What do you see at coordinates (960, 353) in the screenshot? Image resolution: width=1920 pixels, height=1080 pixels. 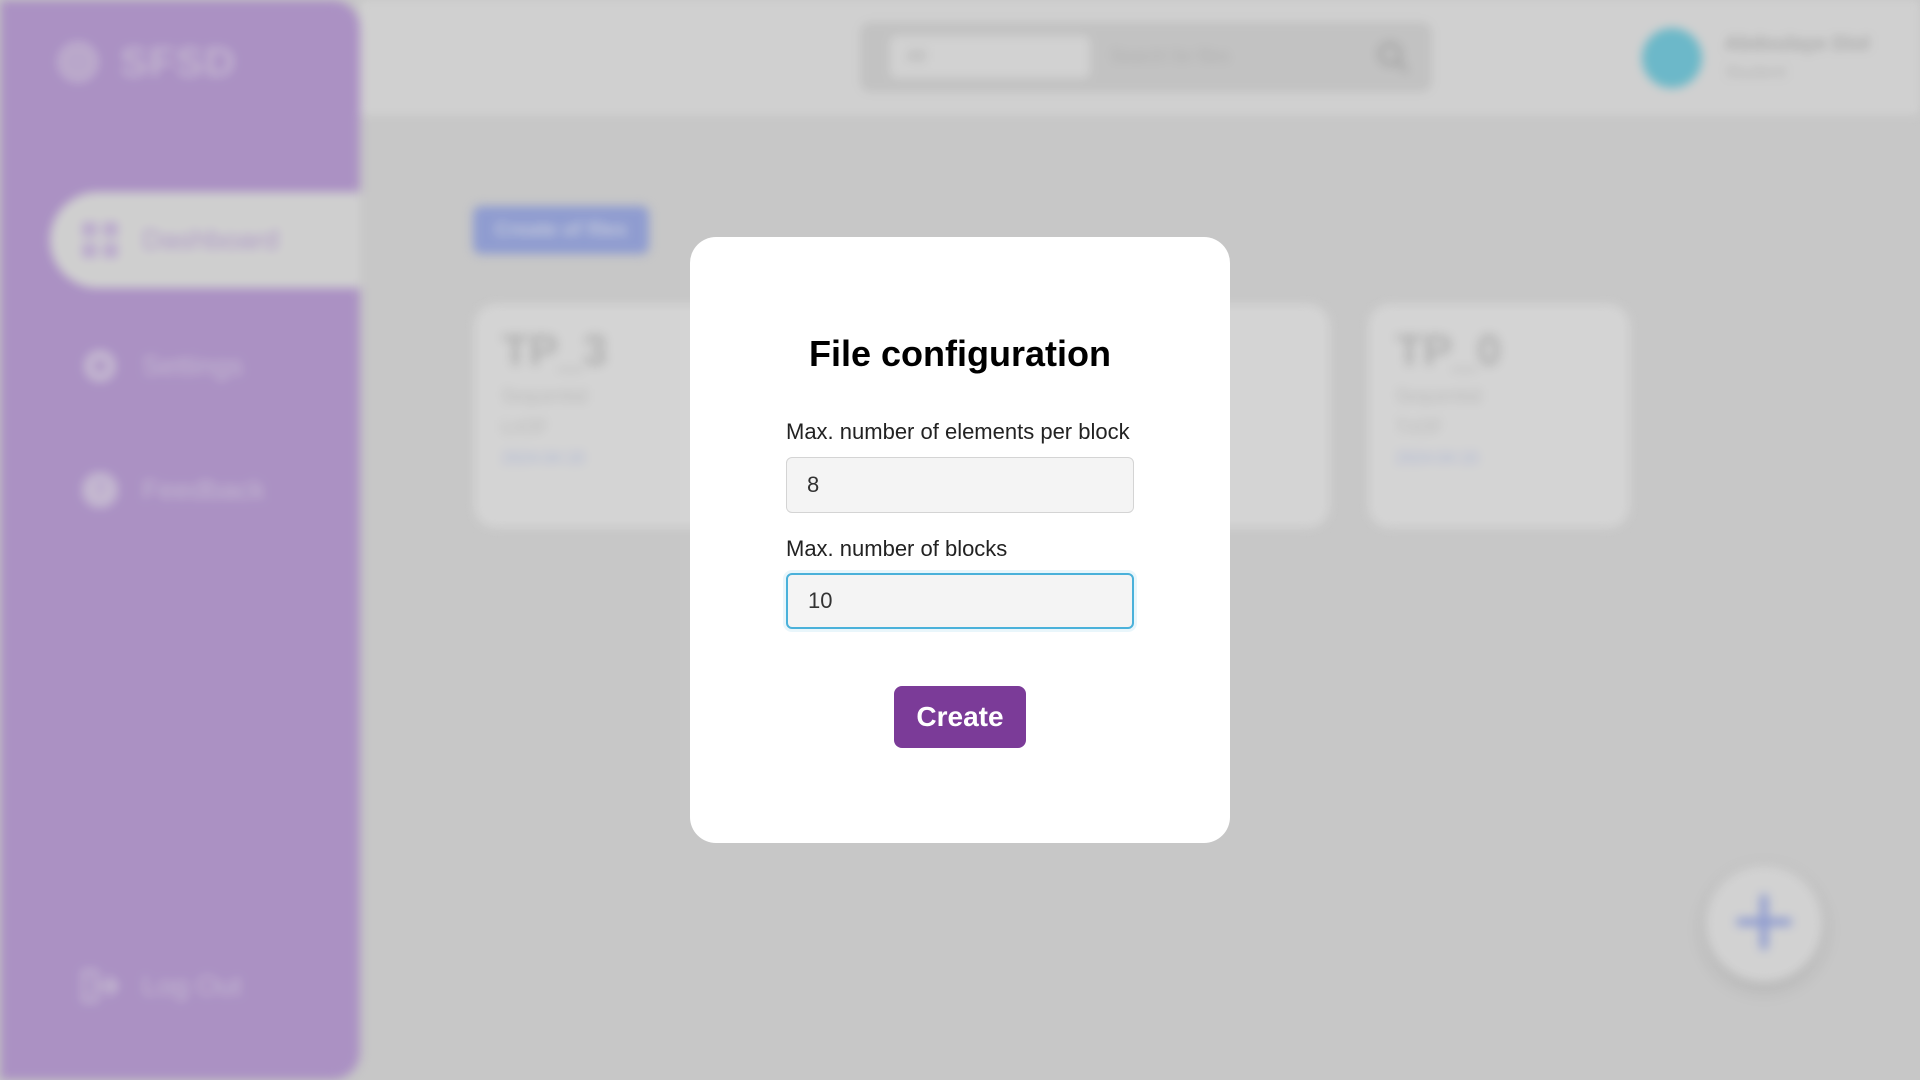 I see `dialog-title: File configuration` at bounding box center [960, 353].